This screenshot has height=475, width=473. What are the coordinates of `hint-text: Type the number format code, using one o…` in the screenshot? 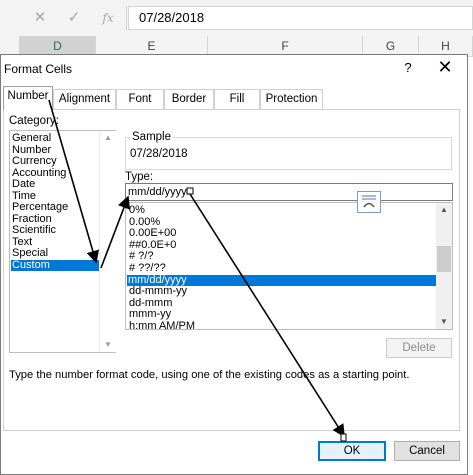 It's located at (209, 375).